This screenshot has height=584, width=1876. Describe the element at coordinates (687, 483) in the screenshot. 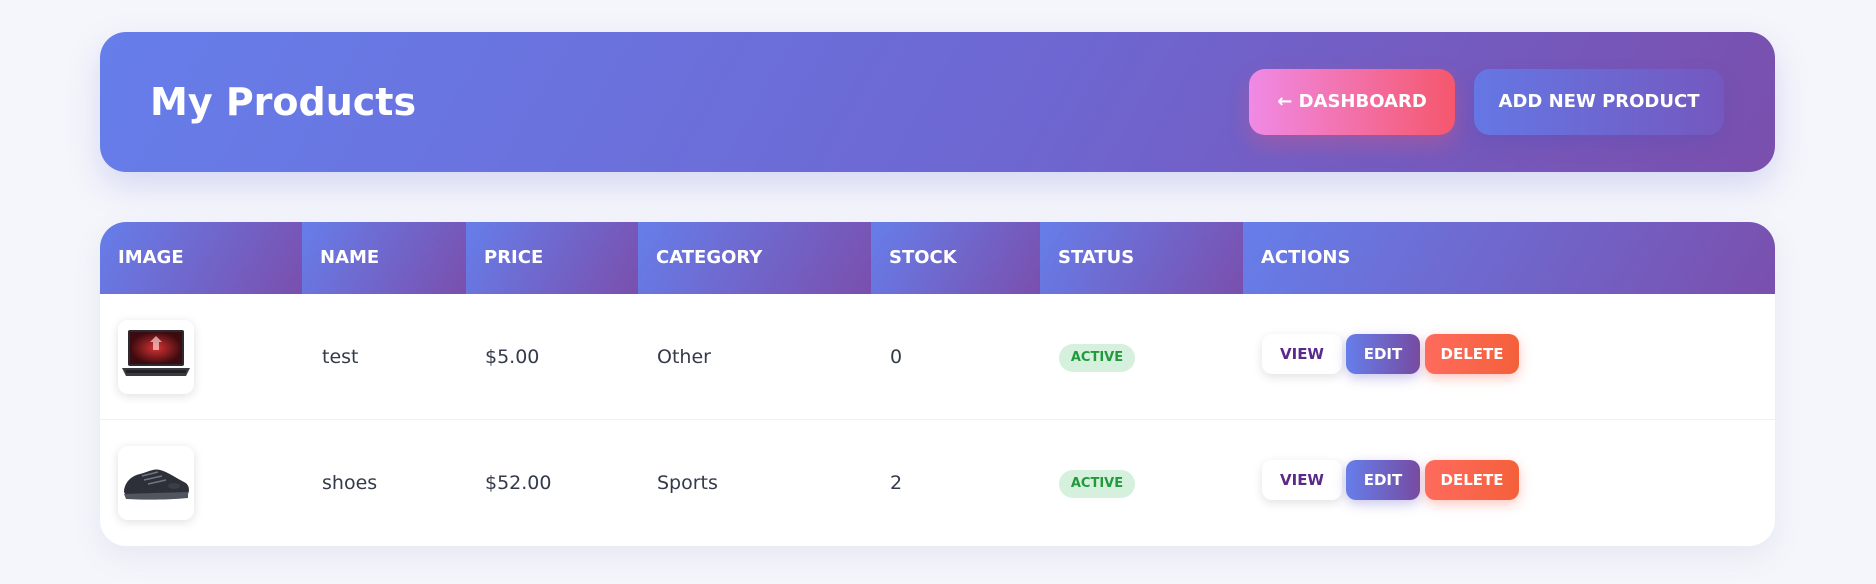

I see `product-category: Sports` at that location.